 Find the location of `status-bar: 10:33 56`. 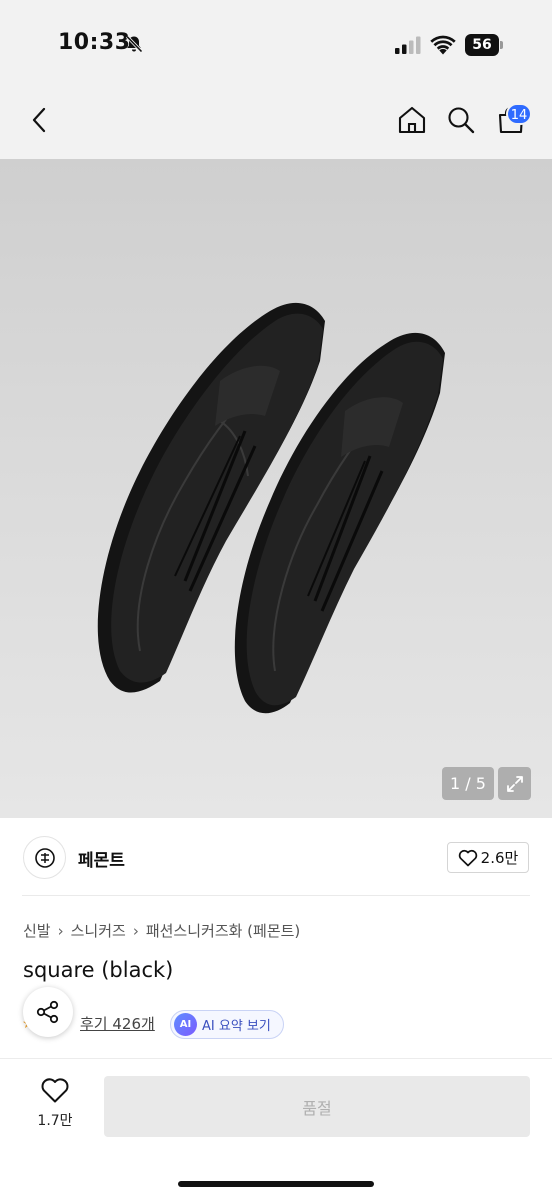

status-bar: 10:33 56 is located at coordinates (276, 44).